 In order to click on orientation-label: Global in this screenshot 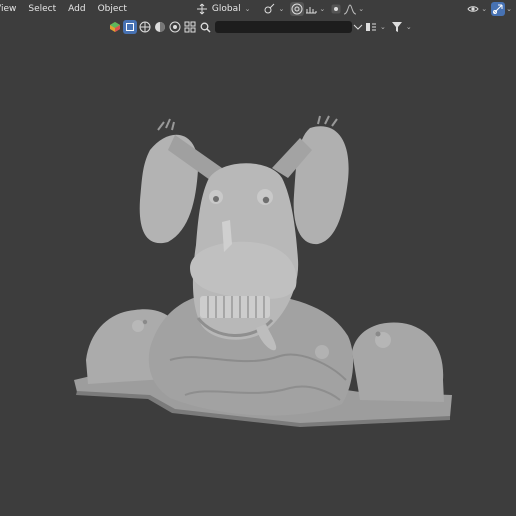, I will do `click(226, 9)`.